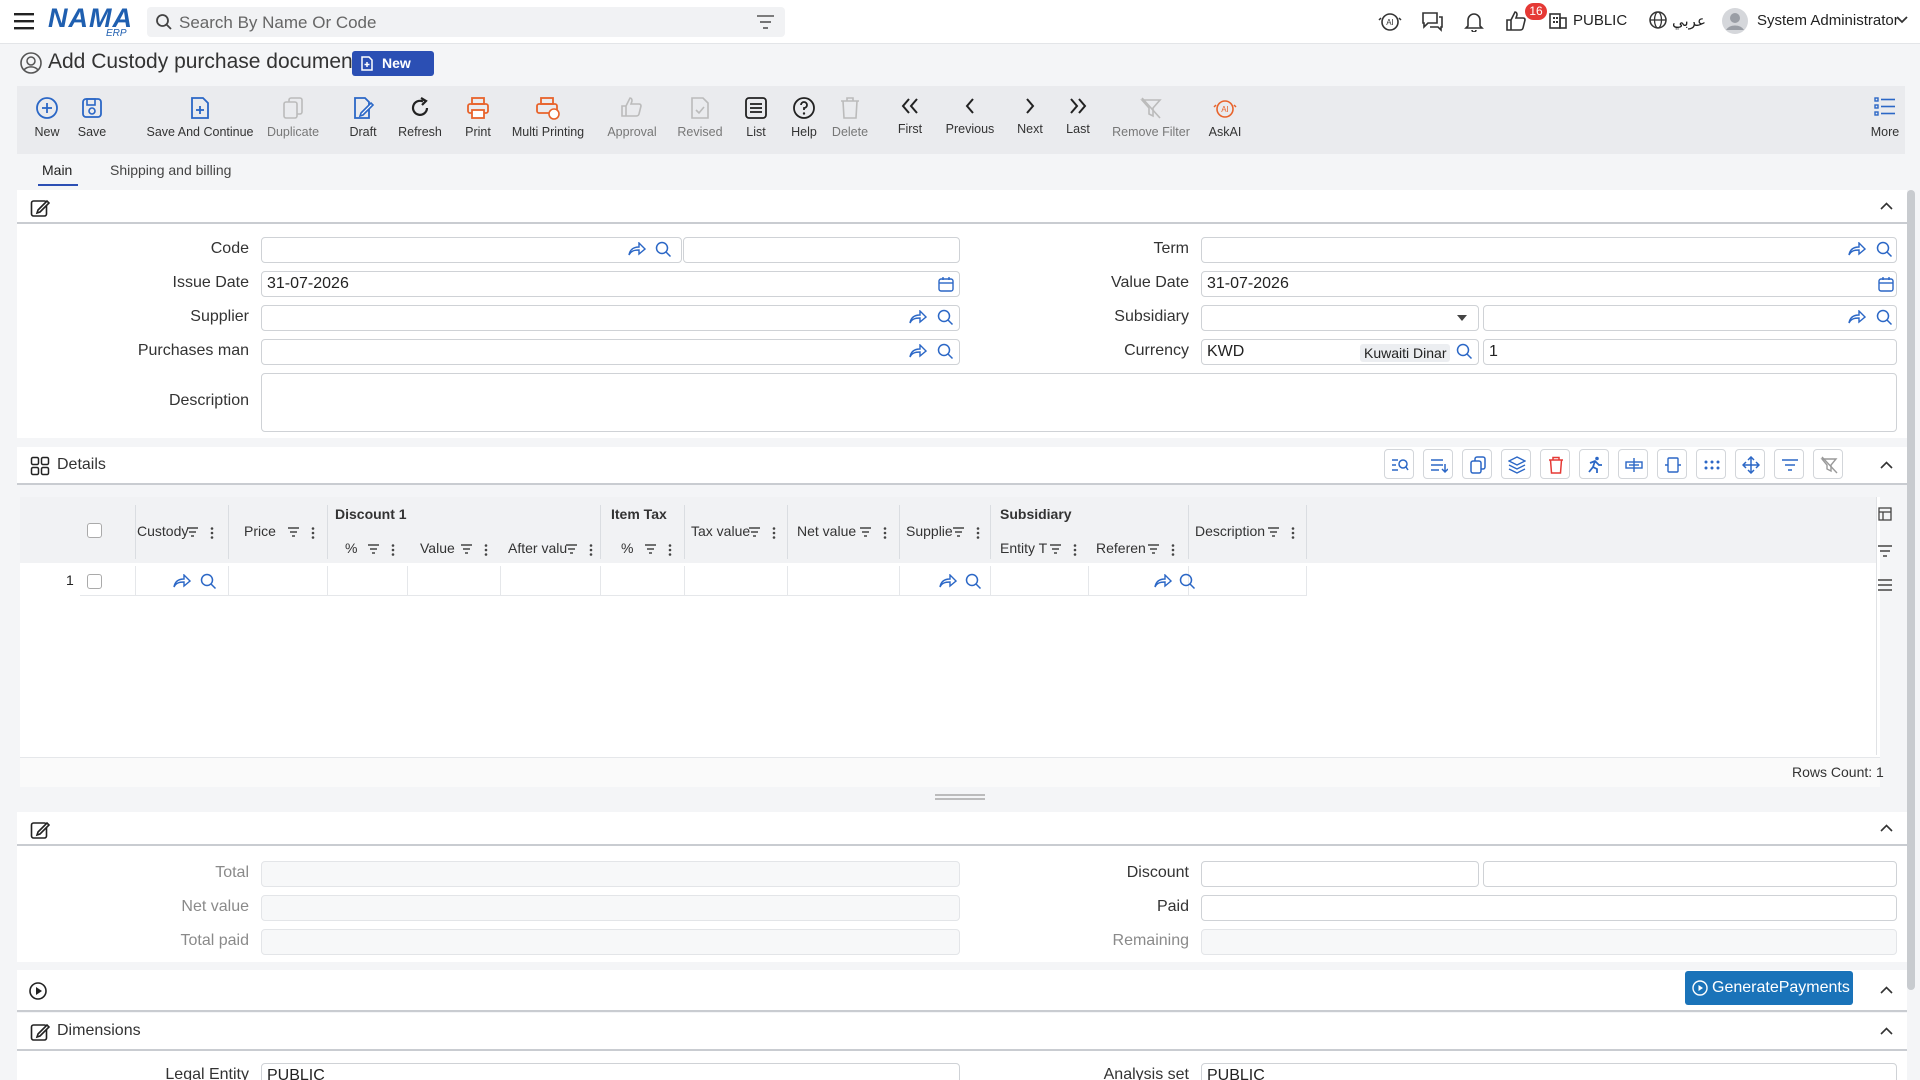  What do you see at coordinates (94, 530) in the screenshot?
I see `select-all-checkbox` at bounding box center [94, 530].